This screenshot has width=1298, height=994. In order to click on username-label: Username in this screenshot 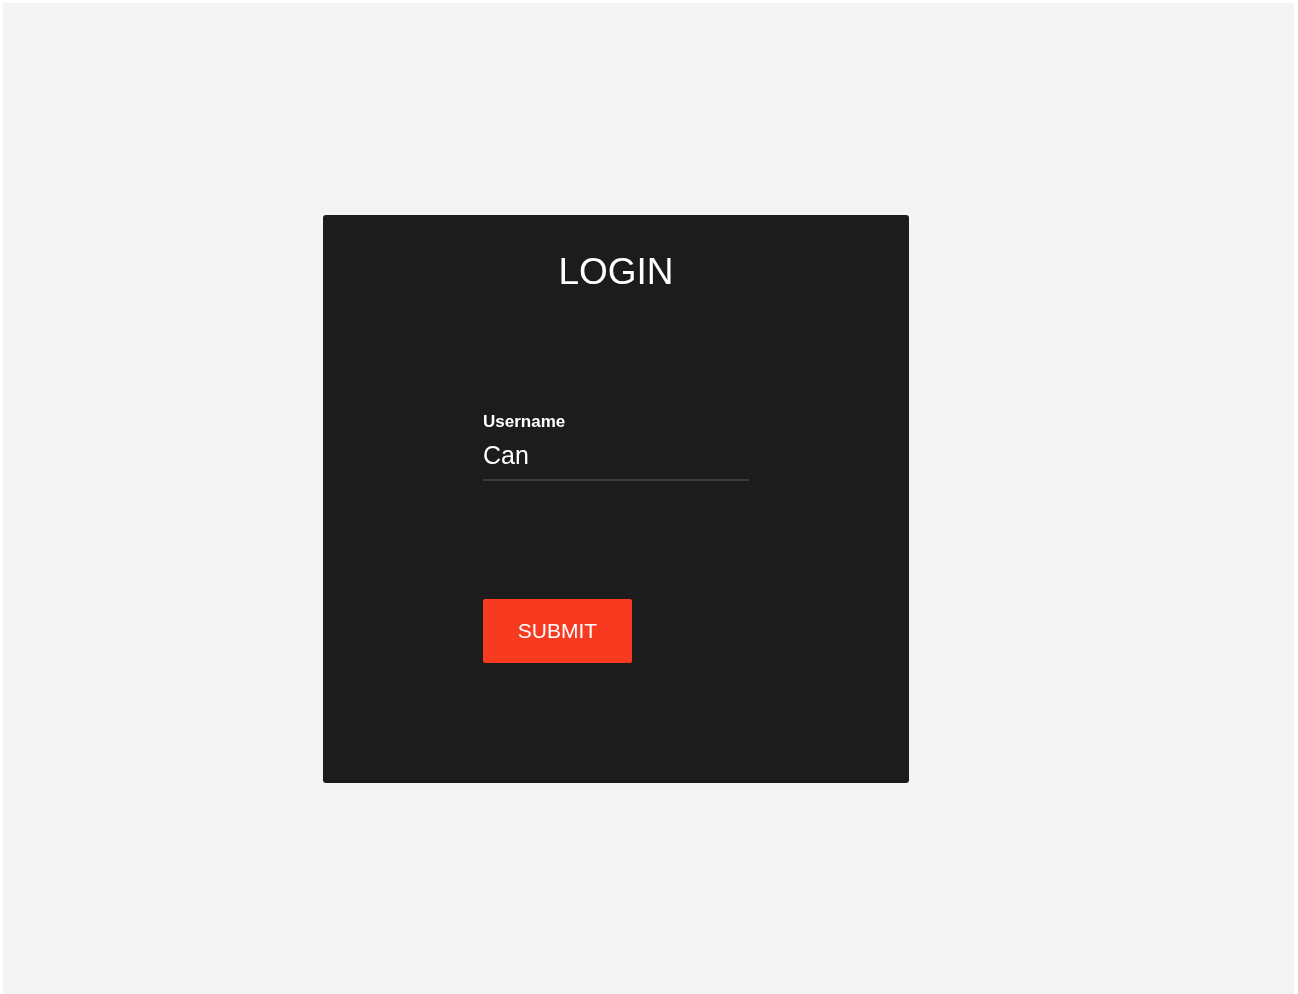, I will do `click(524, 422)`.